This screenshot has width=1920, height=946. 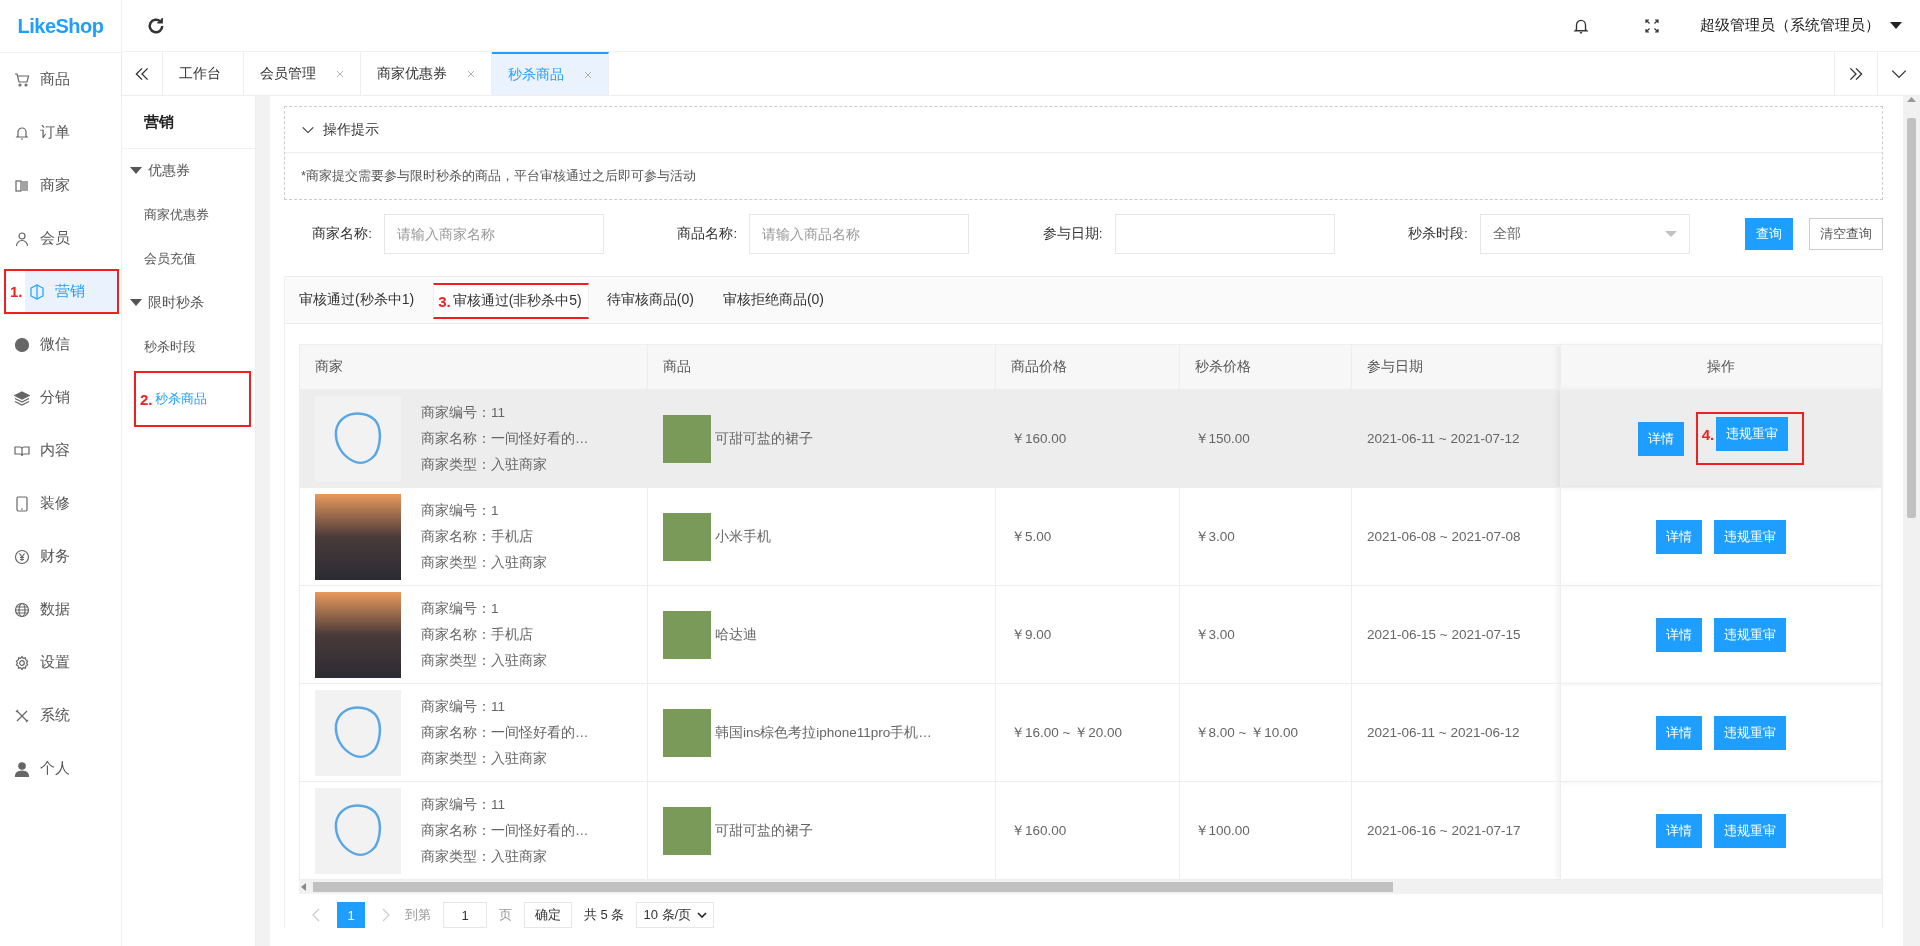 I want to click on column-header: 操作, so click(x=1721, y=367).